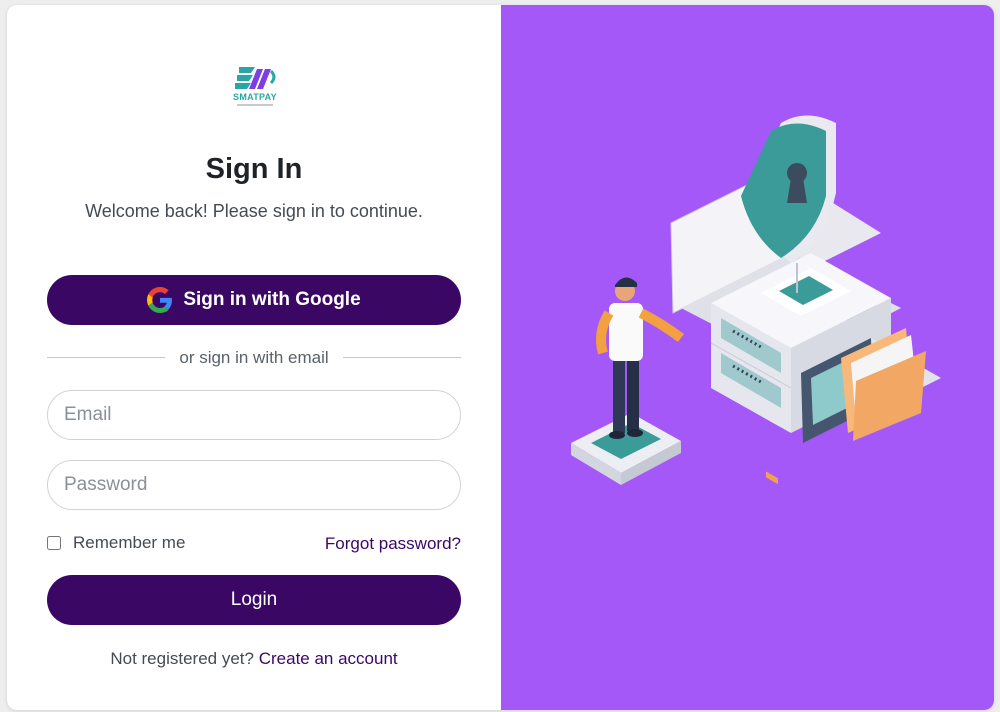  I want to click on forgot-password-link: Forgot password?, so click(393, 544).